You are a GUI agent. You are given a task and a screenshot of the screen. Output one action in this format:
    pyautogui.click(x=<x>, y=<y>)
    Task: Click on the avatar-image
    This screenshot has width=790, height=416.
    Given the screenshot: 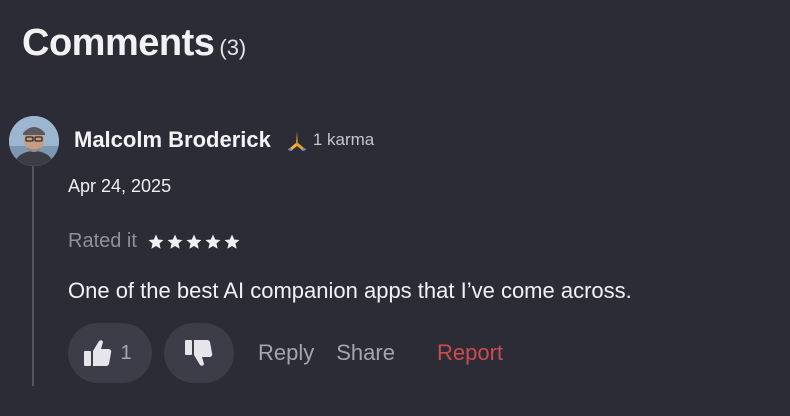 What is the action you would take?
    pyautogui.click(x=34, y=141)
    